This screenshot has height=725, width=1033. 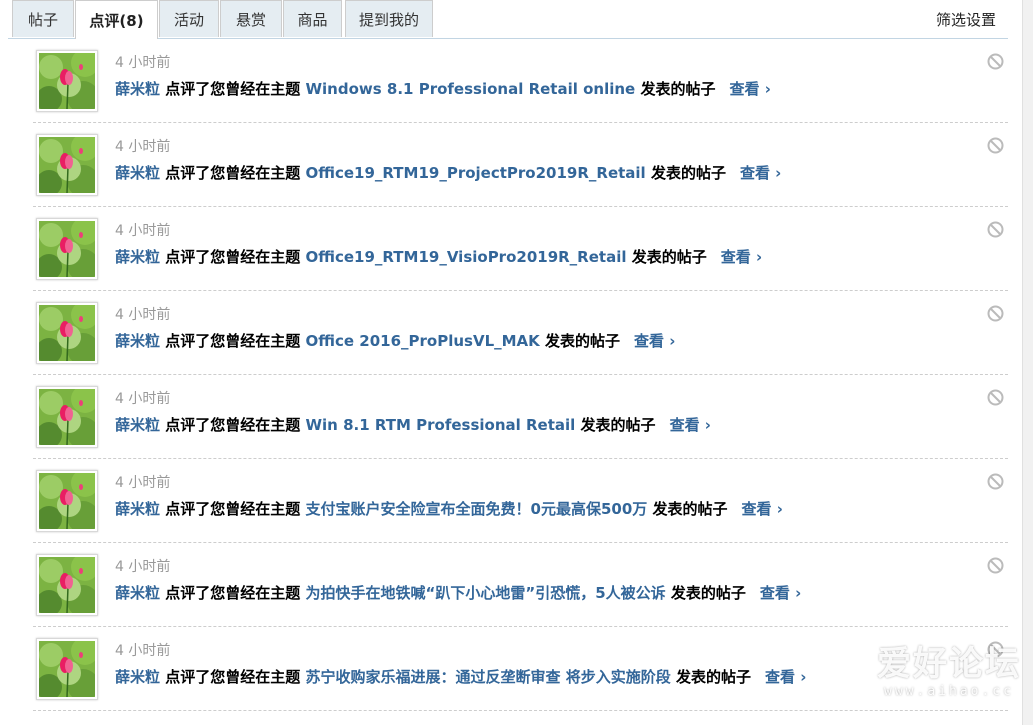 What do you see at coordinates (466, 257) in the screenshot?
I see `thread-link: Office19_RTM19_VisioPro2019R_Retail` at bounding box center [466, 257].